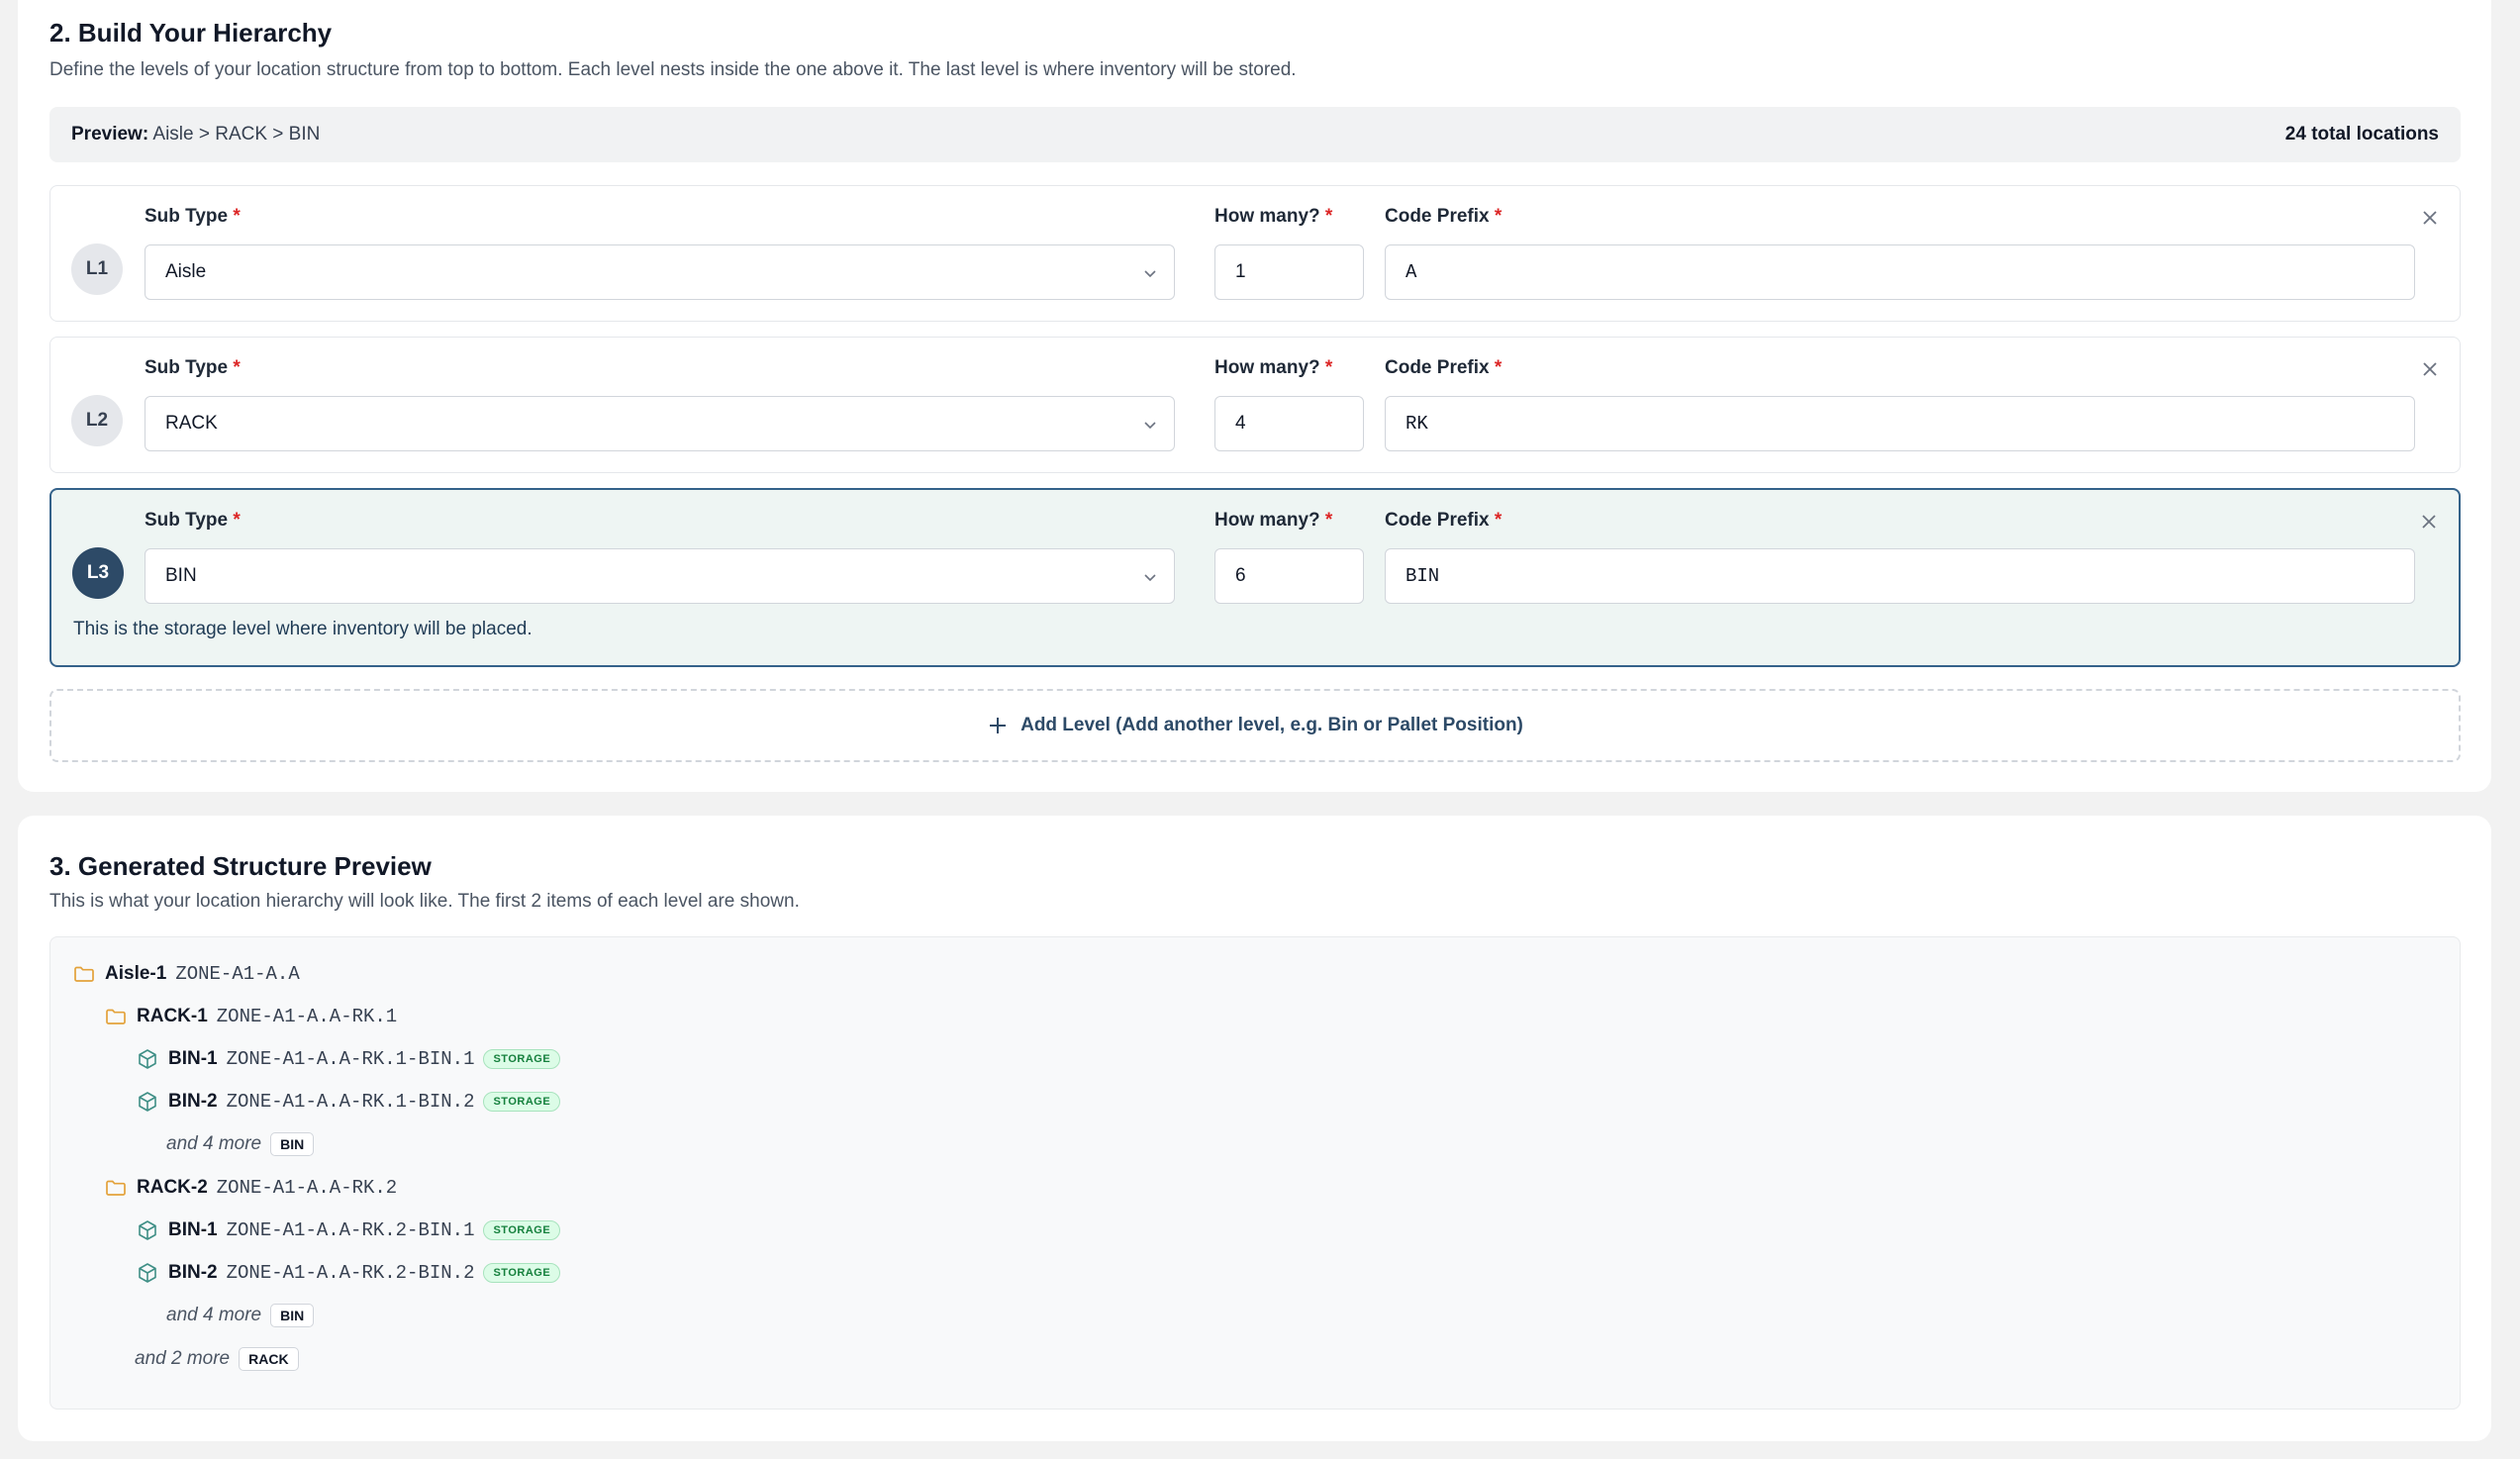 This screenshot has width=2520, height=1459. I want to click on node-name: RACK-1, so click(172, 1016).